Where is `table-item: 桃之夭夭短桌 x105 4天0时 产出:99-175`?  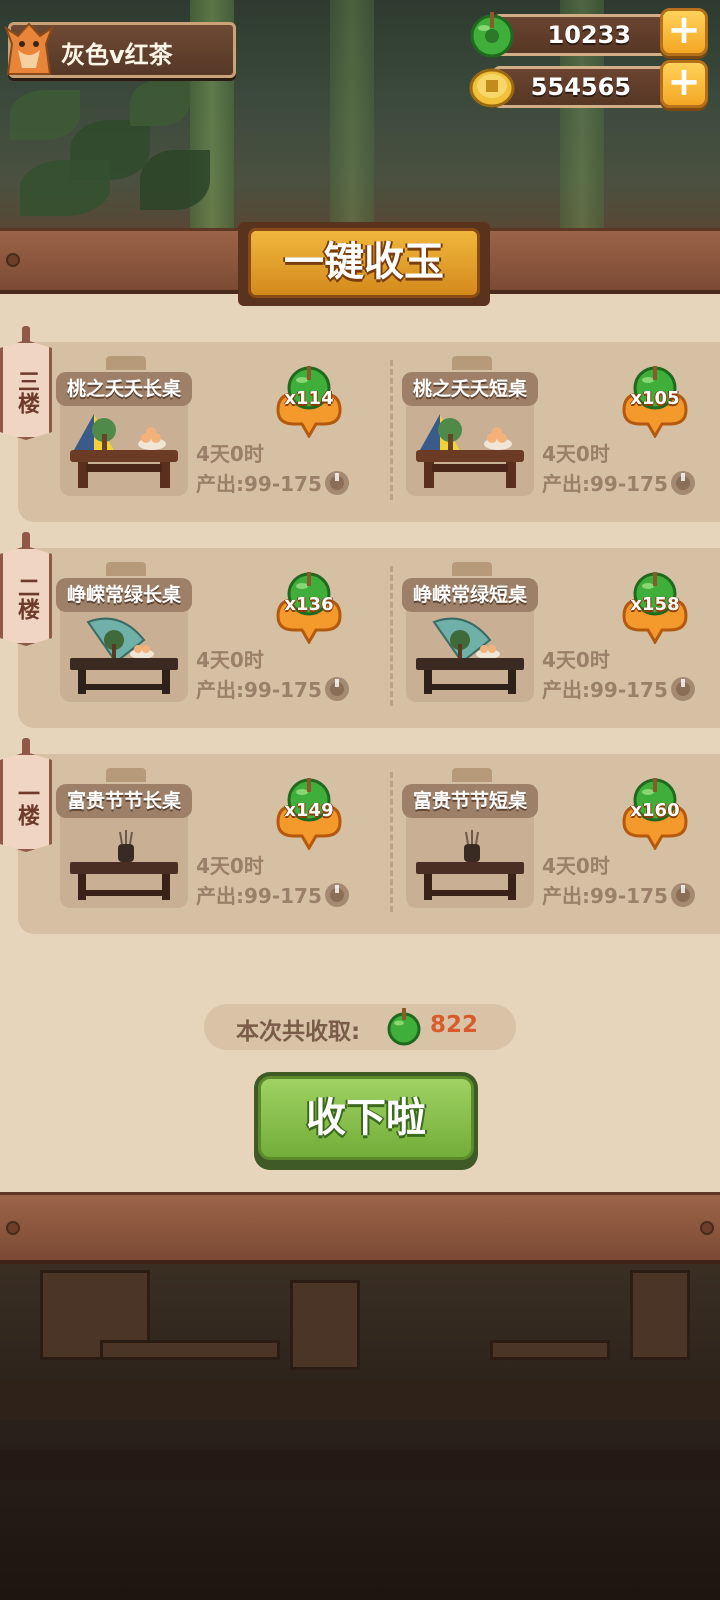
table-item: 桃之夭夭短桌 x105 4天0时 产出:99-175 is located at coordinates (529, 427).